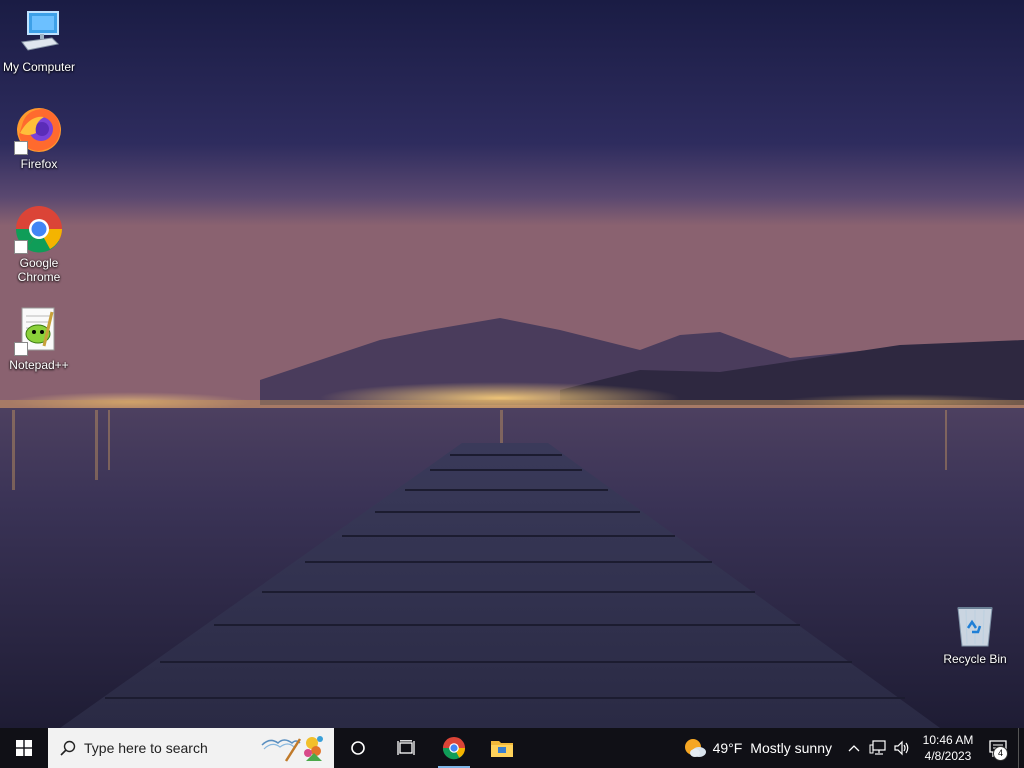 The width and height of the screenshot is (1024, 768). What do you see at coordinates (39, 331) in the screenshot?
I see `notepadpp-icon` at bounding box center [39, 331].